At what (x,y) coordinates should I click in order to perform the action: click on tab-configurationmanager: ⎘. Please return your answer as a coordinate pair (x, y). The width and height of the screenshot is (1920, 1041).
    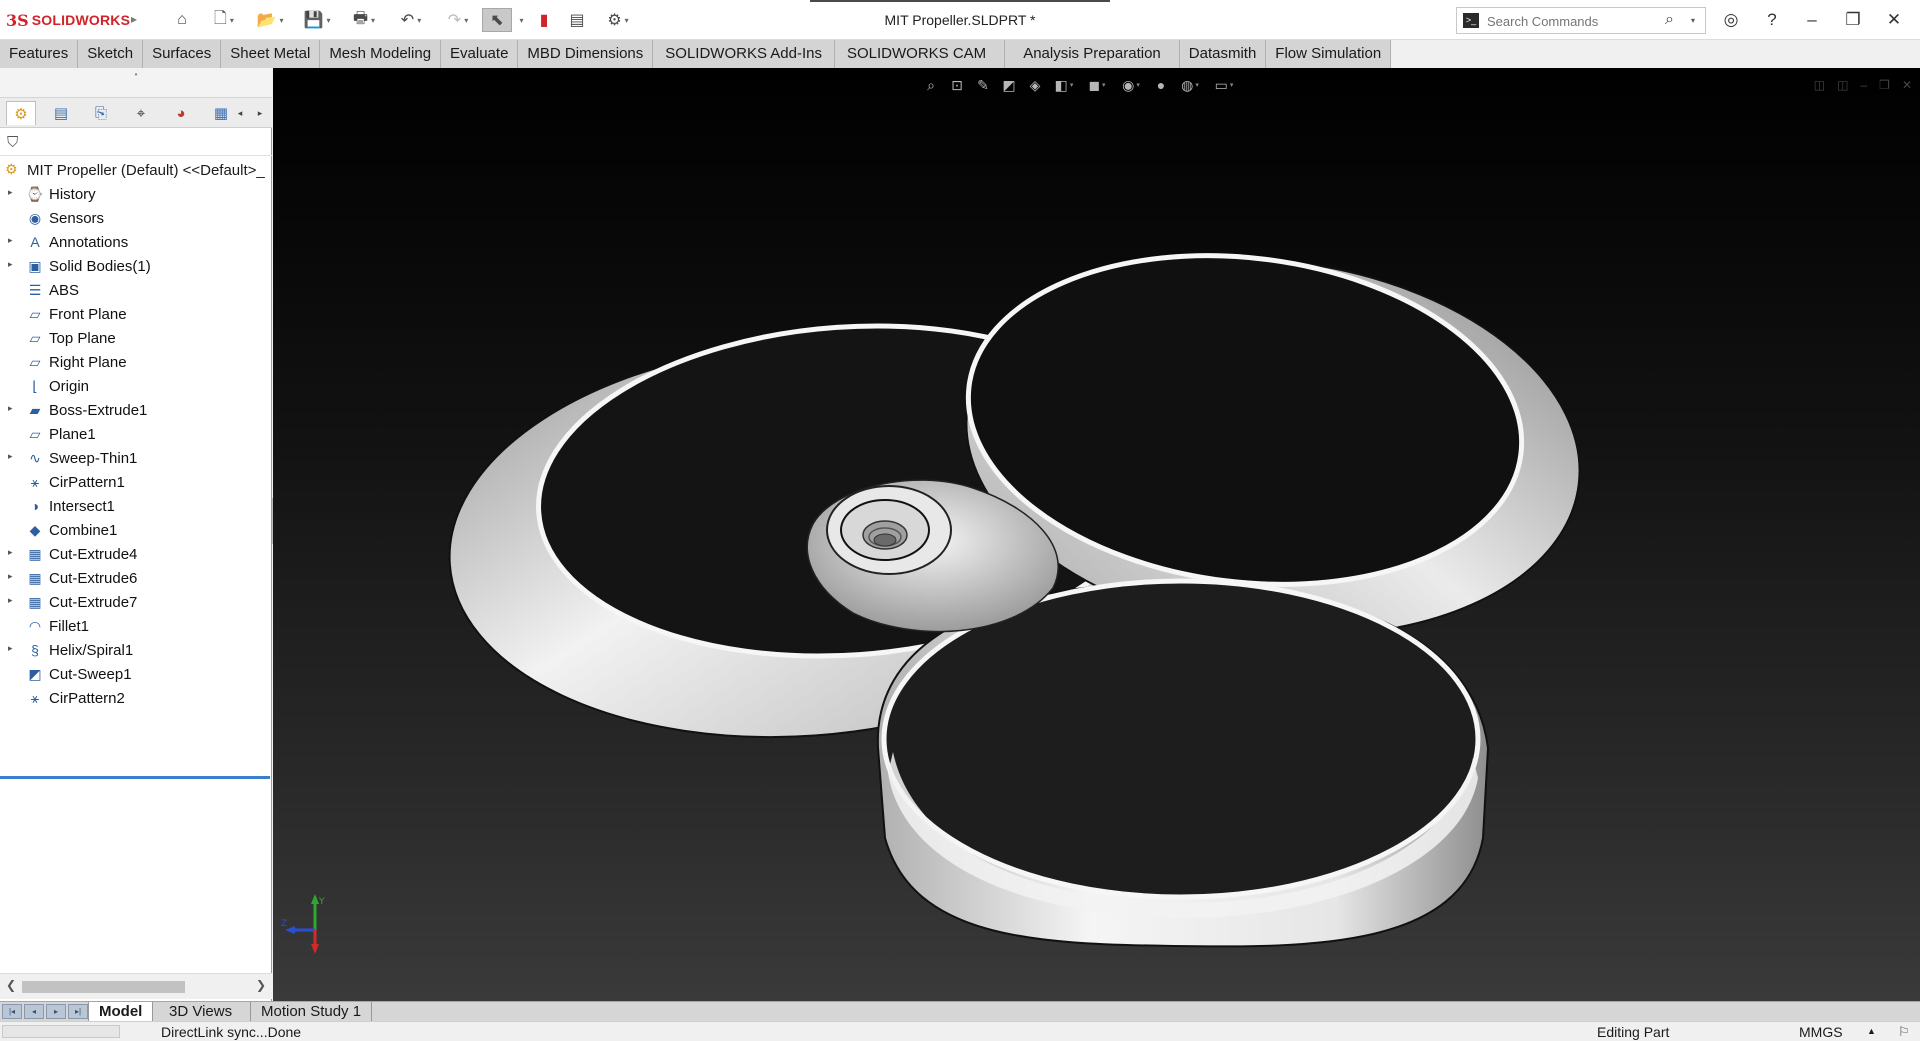
    Looking at the image, I should click on (101, 113).